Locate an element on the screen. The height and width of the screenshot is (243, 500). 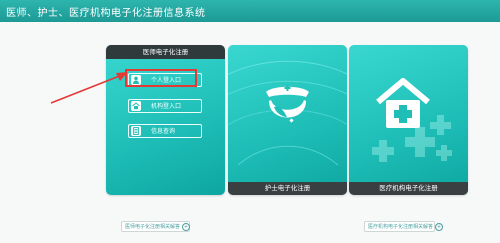
institution-login-button: 机构登入口 is located at coordinates (165, 106).